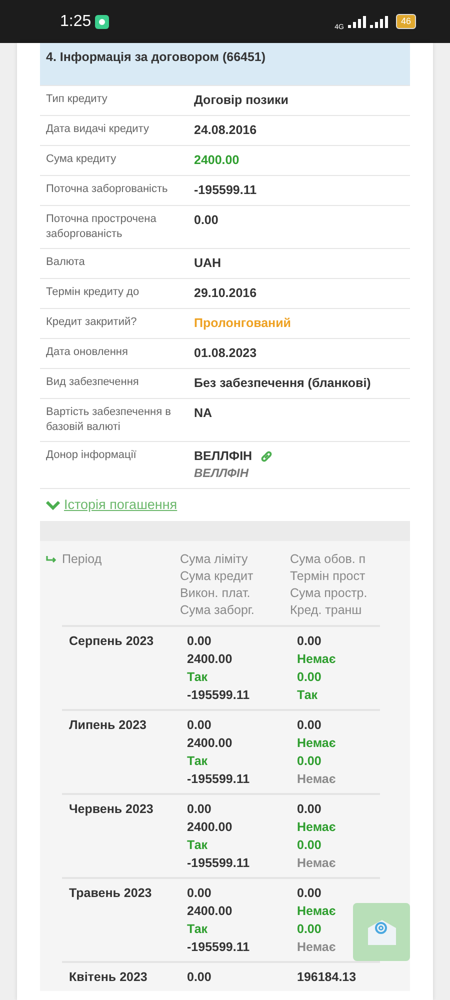 The height and width of the screenshot is (1000, 450). Describe the element at coordinates (326, 611) in the screenshot. I see `column-header: Кред. транш` at that location.